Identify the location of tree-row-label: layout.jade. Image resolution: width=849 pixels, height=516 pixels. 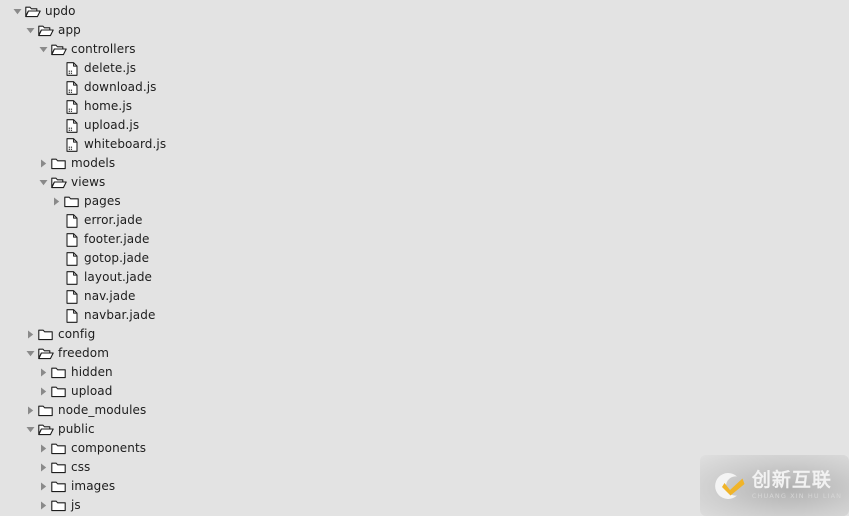
(118, 277).